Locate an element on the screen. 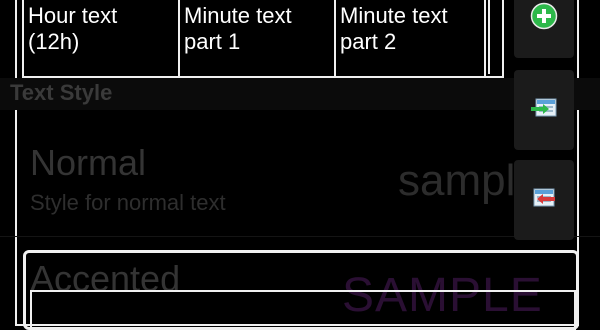  cell-divider is located at coordinates (489, 37).